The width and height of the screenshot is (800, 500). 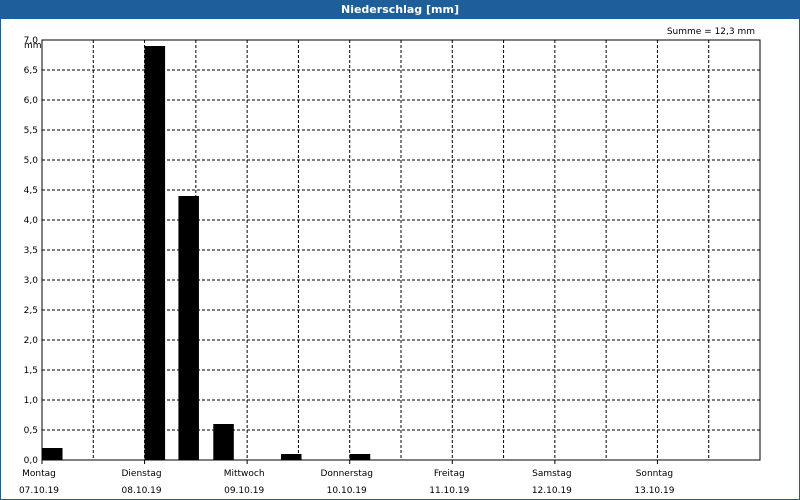 I want to click on y-tick-label: 2,0, so click(x=31, y=341).